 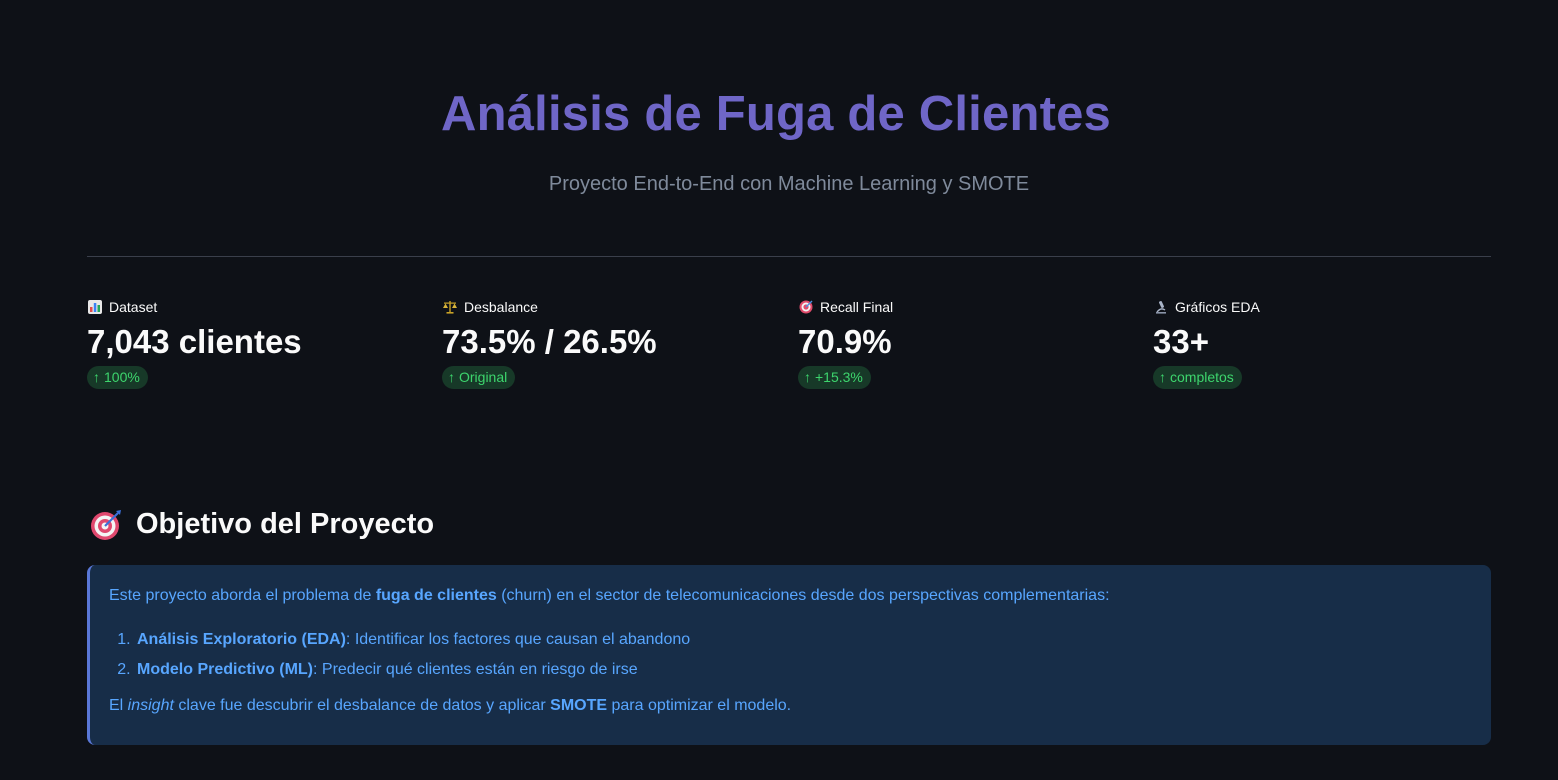 I want to click on metric-delta-text: Original, so click(x=483, y=377).